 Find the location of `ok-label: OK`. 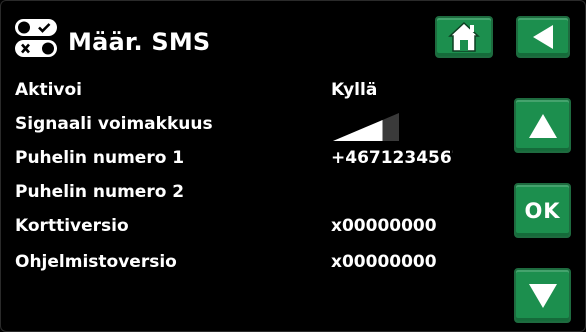

ok-label: OK is located at coordinates (542, 210).